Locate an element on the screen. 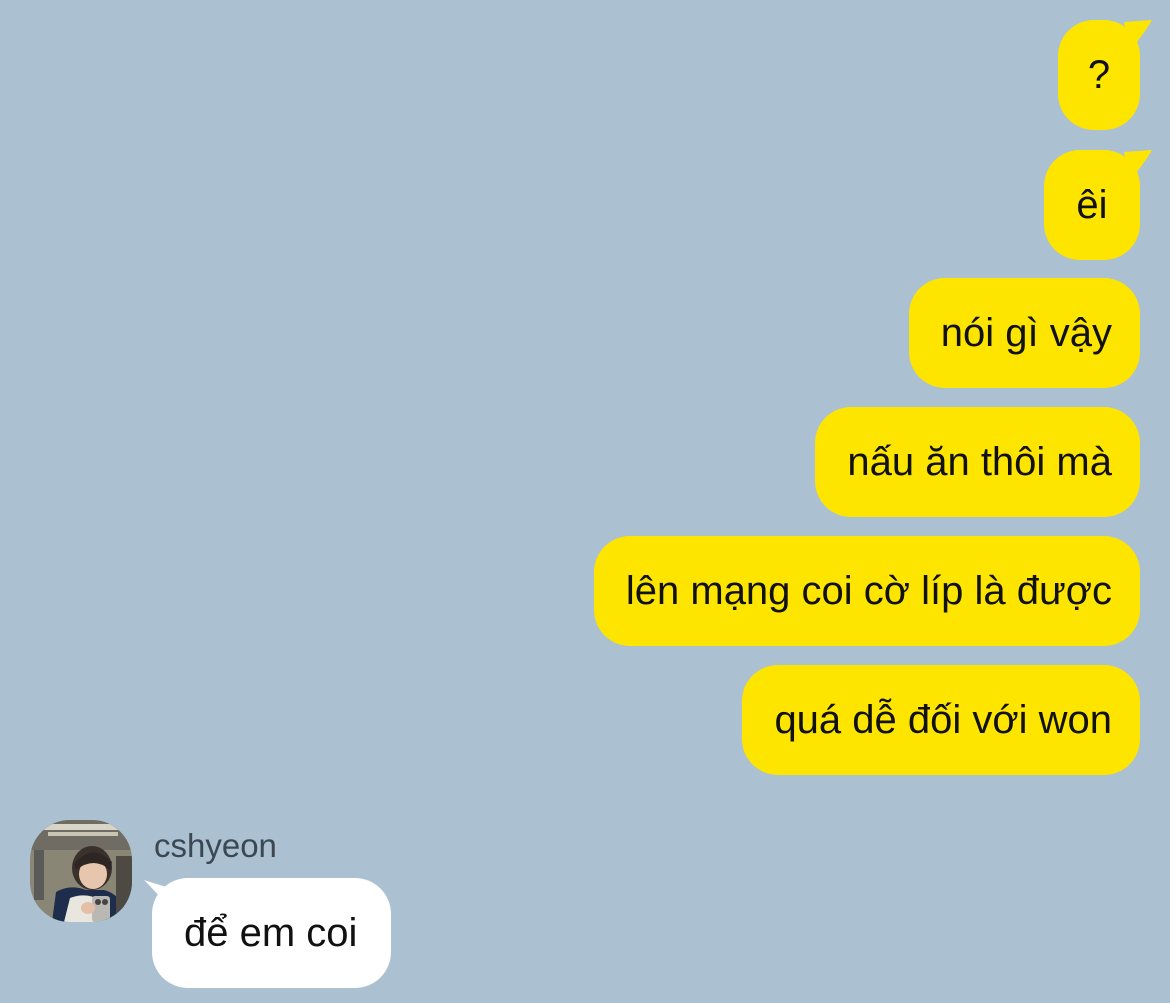 The image size is (1170, 1003). incoming-message: để em coi is located at coordinates (272, 933).